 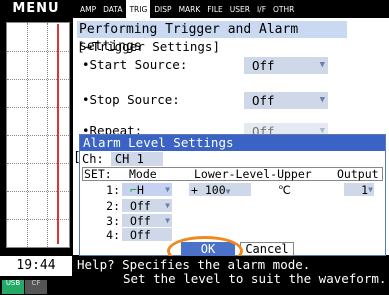 What do you see at coordinates (194, 264) in the screenshot?
I see `help-line-1: Help? Specifies the alarm mode.` at bounding box center [194, 264].